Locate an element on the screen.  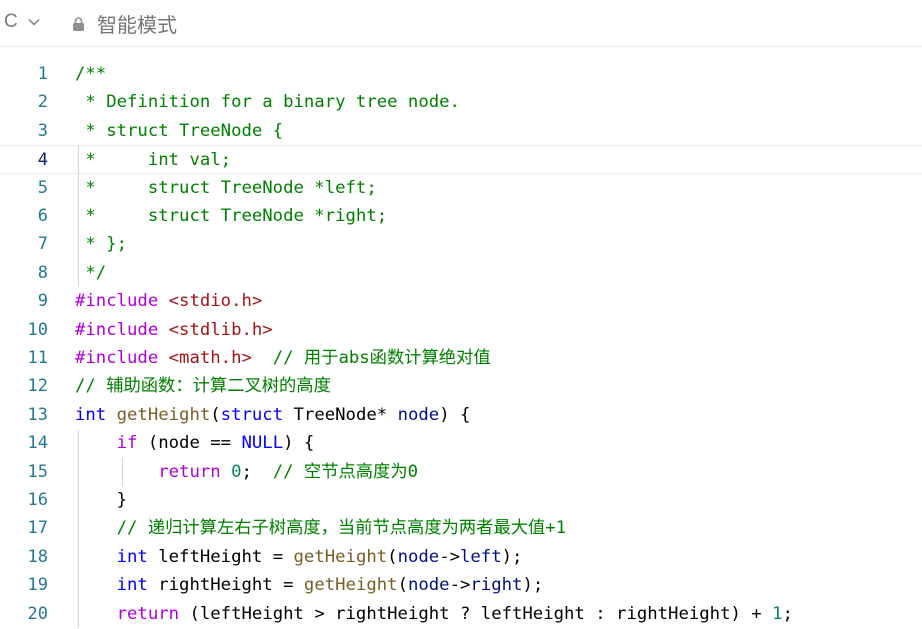
code-token: ( is located at coordinates (215, 414).